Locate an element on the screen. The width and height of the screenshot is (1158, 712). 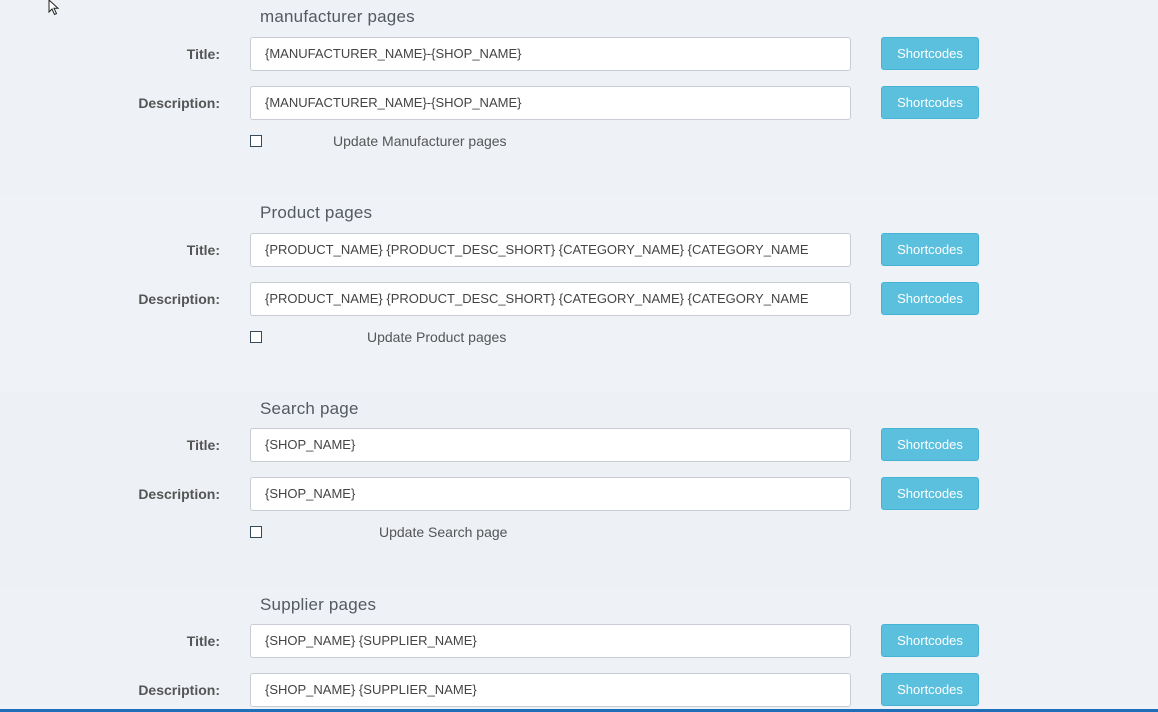
manufacturer-description-shortcodes-button: Shortcodes is located at coordinates (930, 102).